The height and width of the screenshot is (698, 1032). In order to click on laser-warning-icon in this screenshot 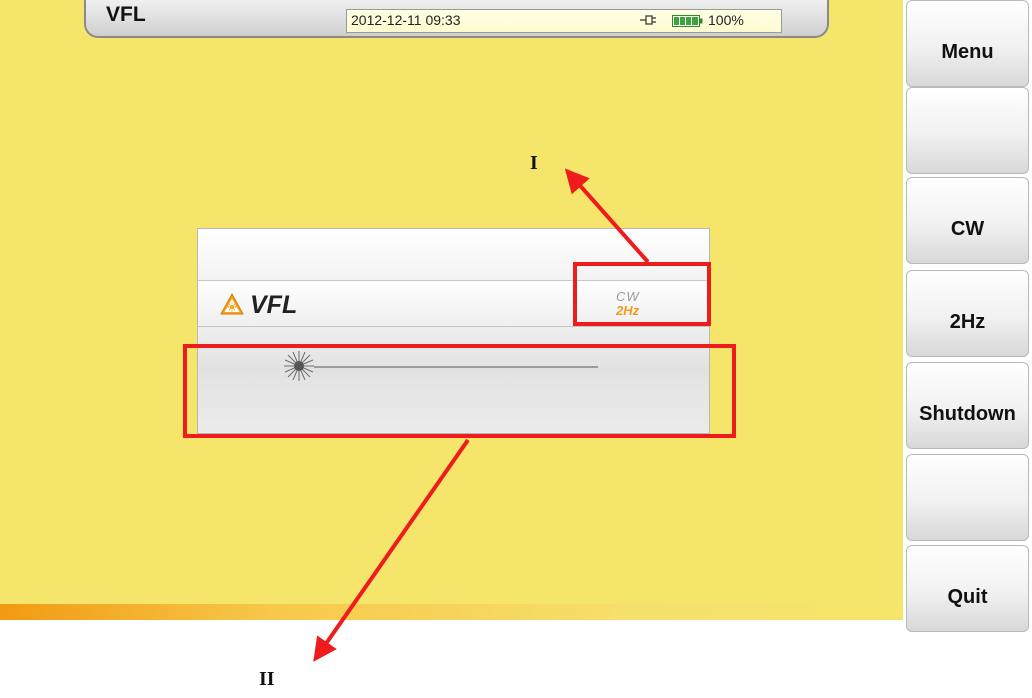, I will do `click(232, 304)`.